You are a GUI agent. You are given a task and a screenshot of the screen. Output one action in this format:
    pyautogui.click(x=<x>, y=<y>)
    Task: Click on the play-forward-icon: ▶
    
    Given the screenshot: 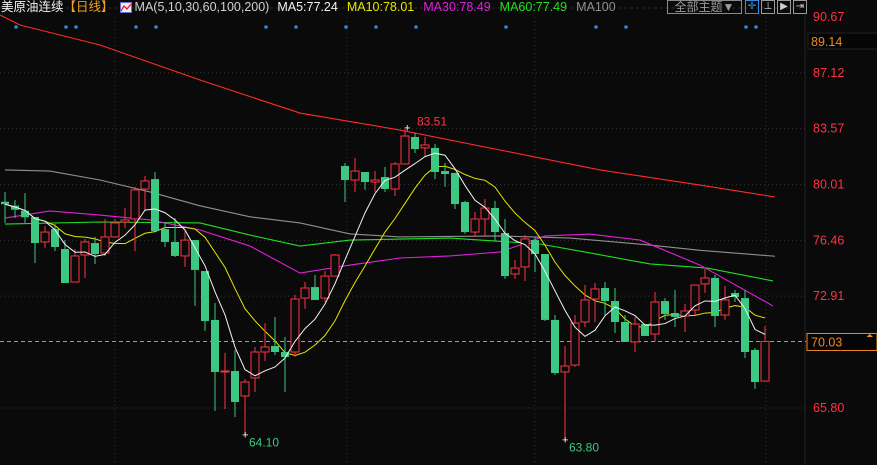 What is the action you would take?
    pyautogui.click(x=784, y=7)
    